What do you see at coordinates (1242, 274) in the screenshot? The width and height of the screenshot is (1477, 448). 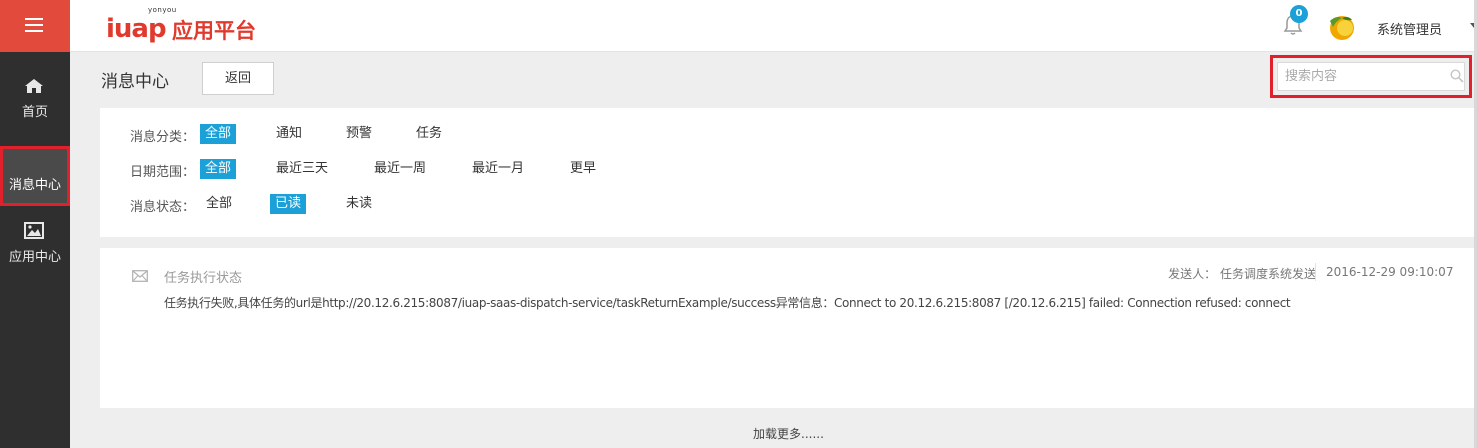 I see `message-sender: 发送人： 任务调度系统发送` at bounding box center [1242, 274].